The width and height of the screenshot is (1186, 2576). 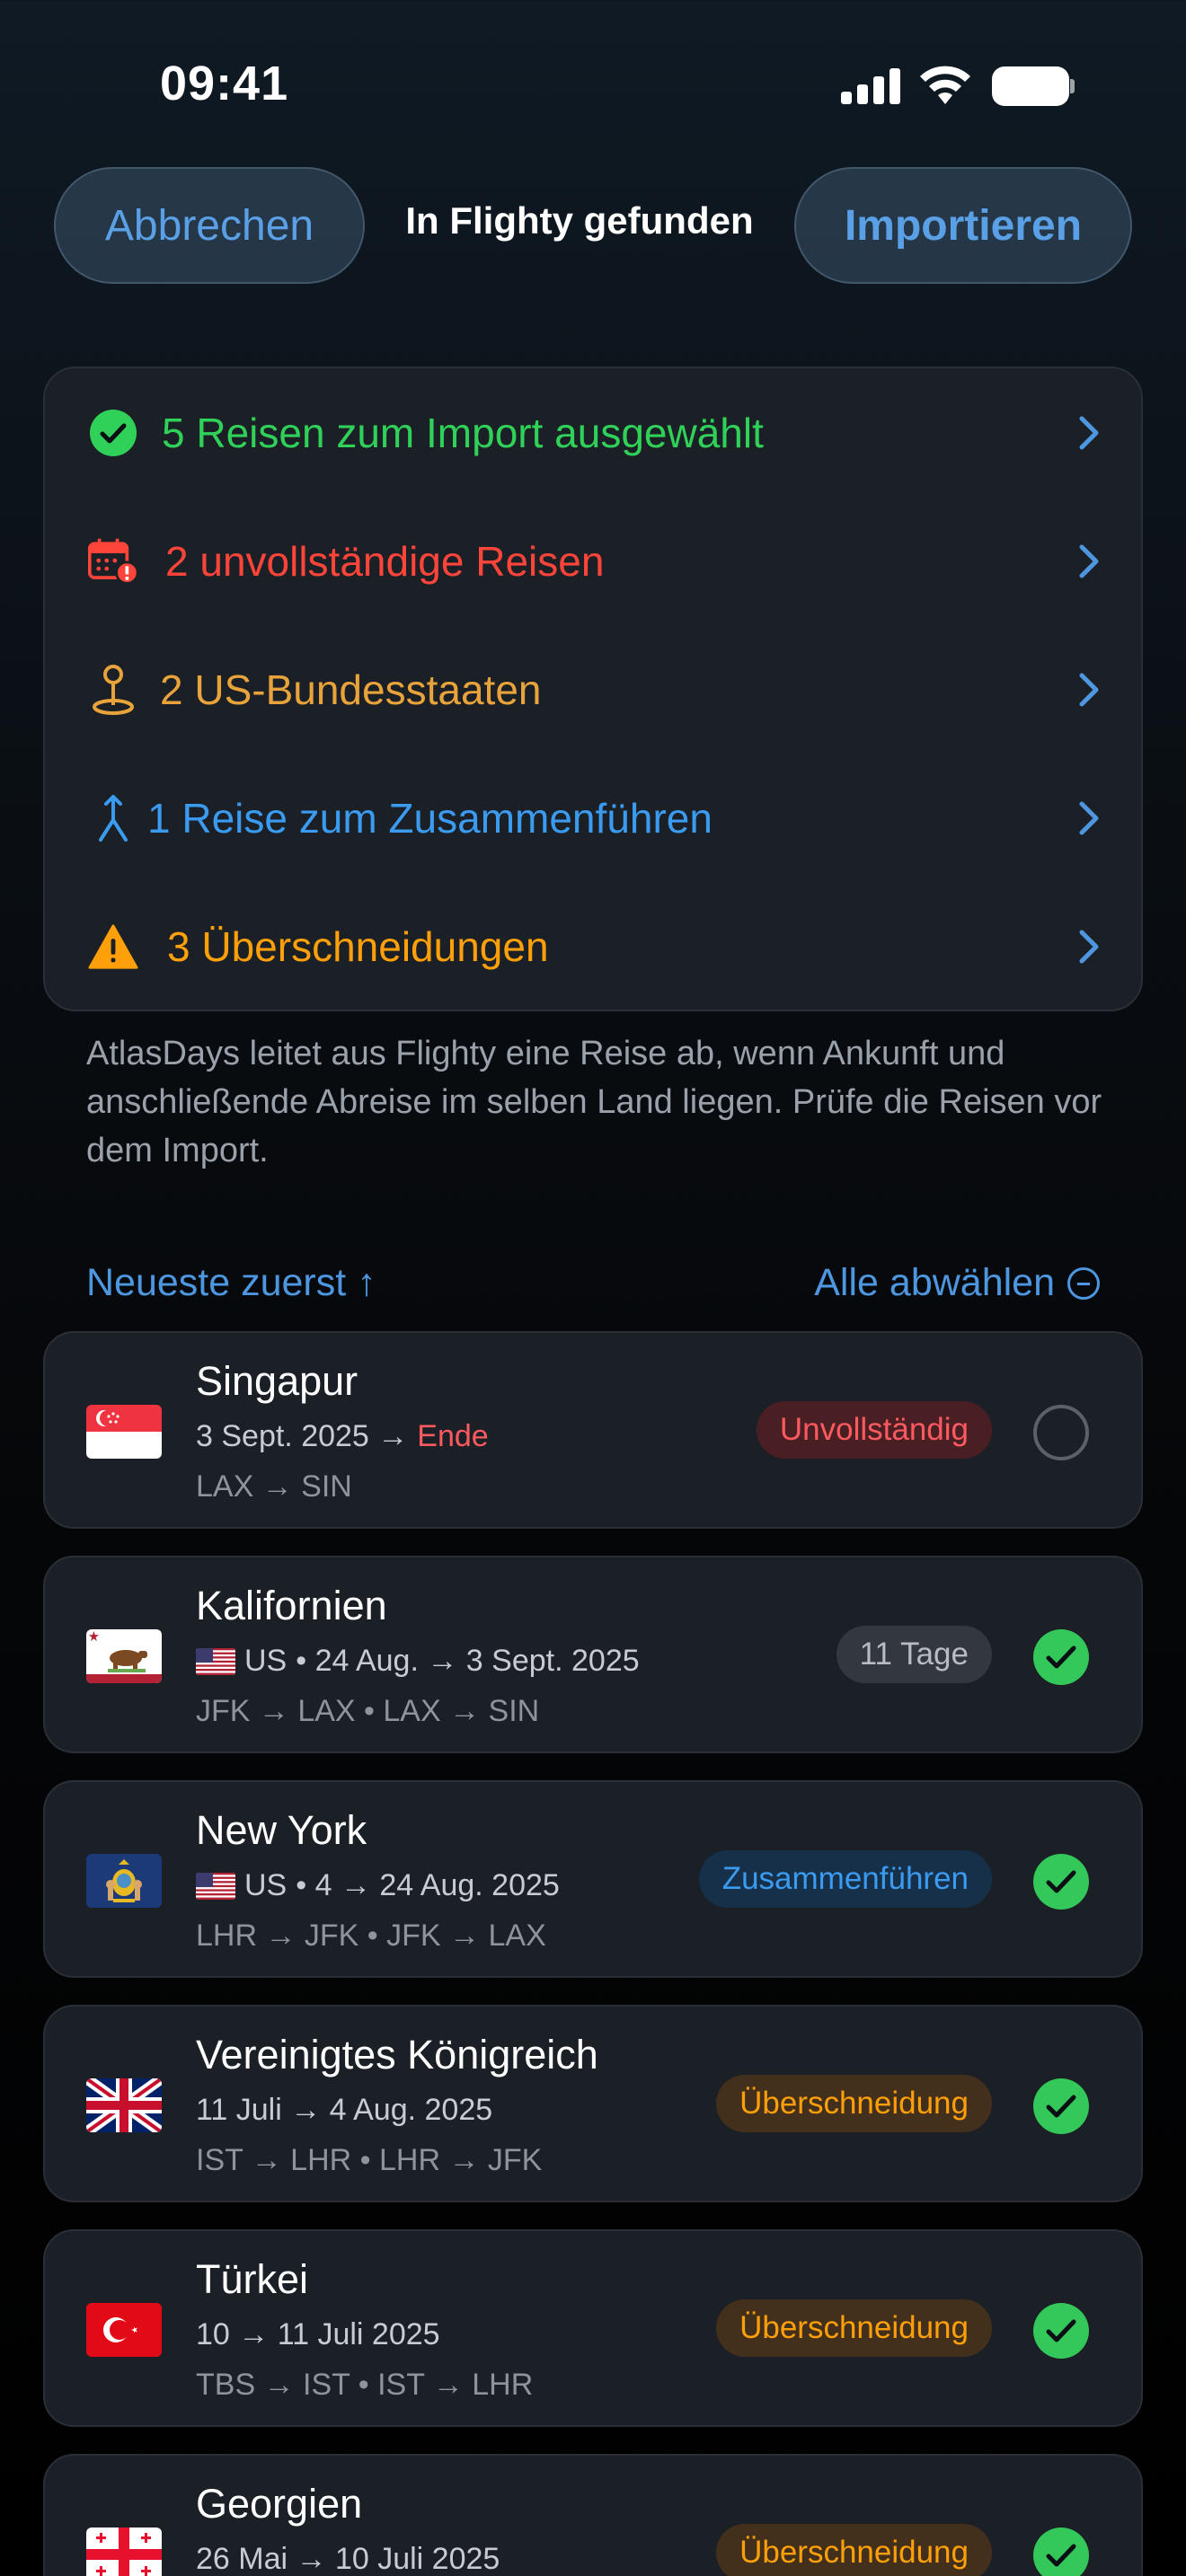 What do you see at coordinates (231, 1283) in the screenshot?
I see `sort-button: Neueste zuerst ↑` at bounding box center [231, 1283].